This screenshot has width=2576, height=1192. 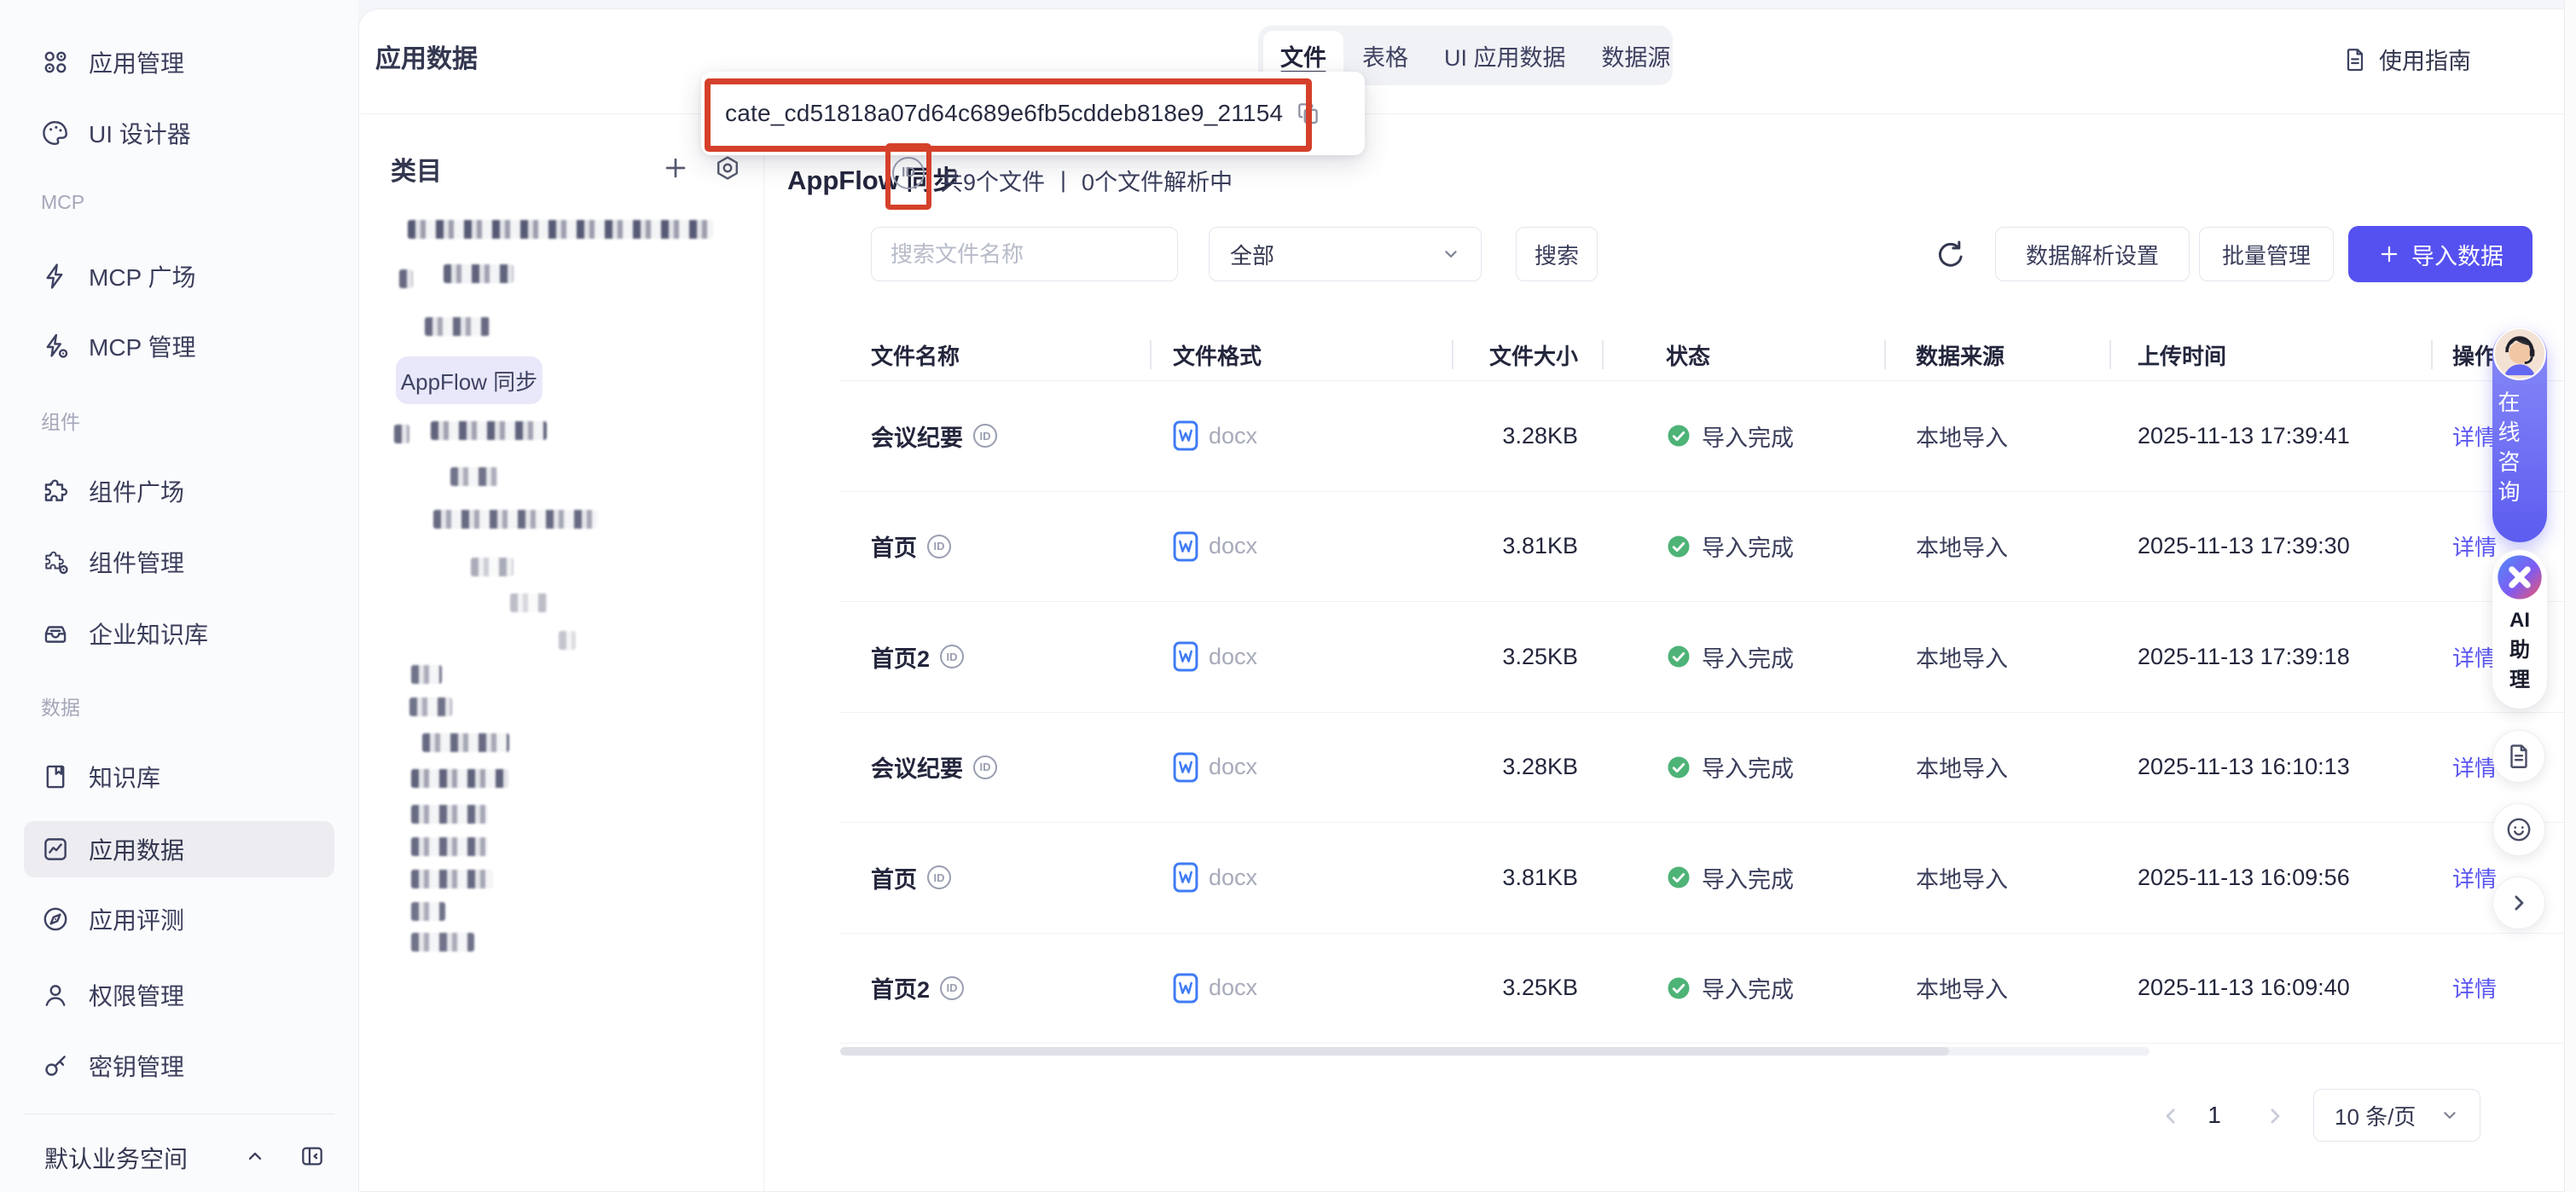 What do you see at coordinates (1540, 546) in the screenshot?
I see `file-size-text: 3.81KB` at bounding box center [1540, 546].